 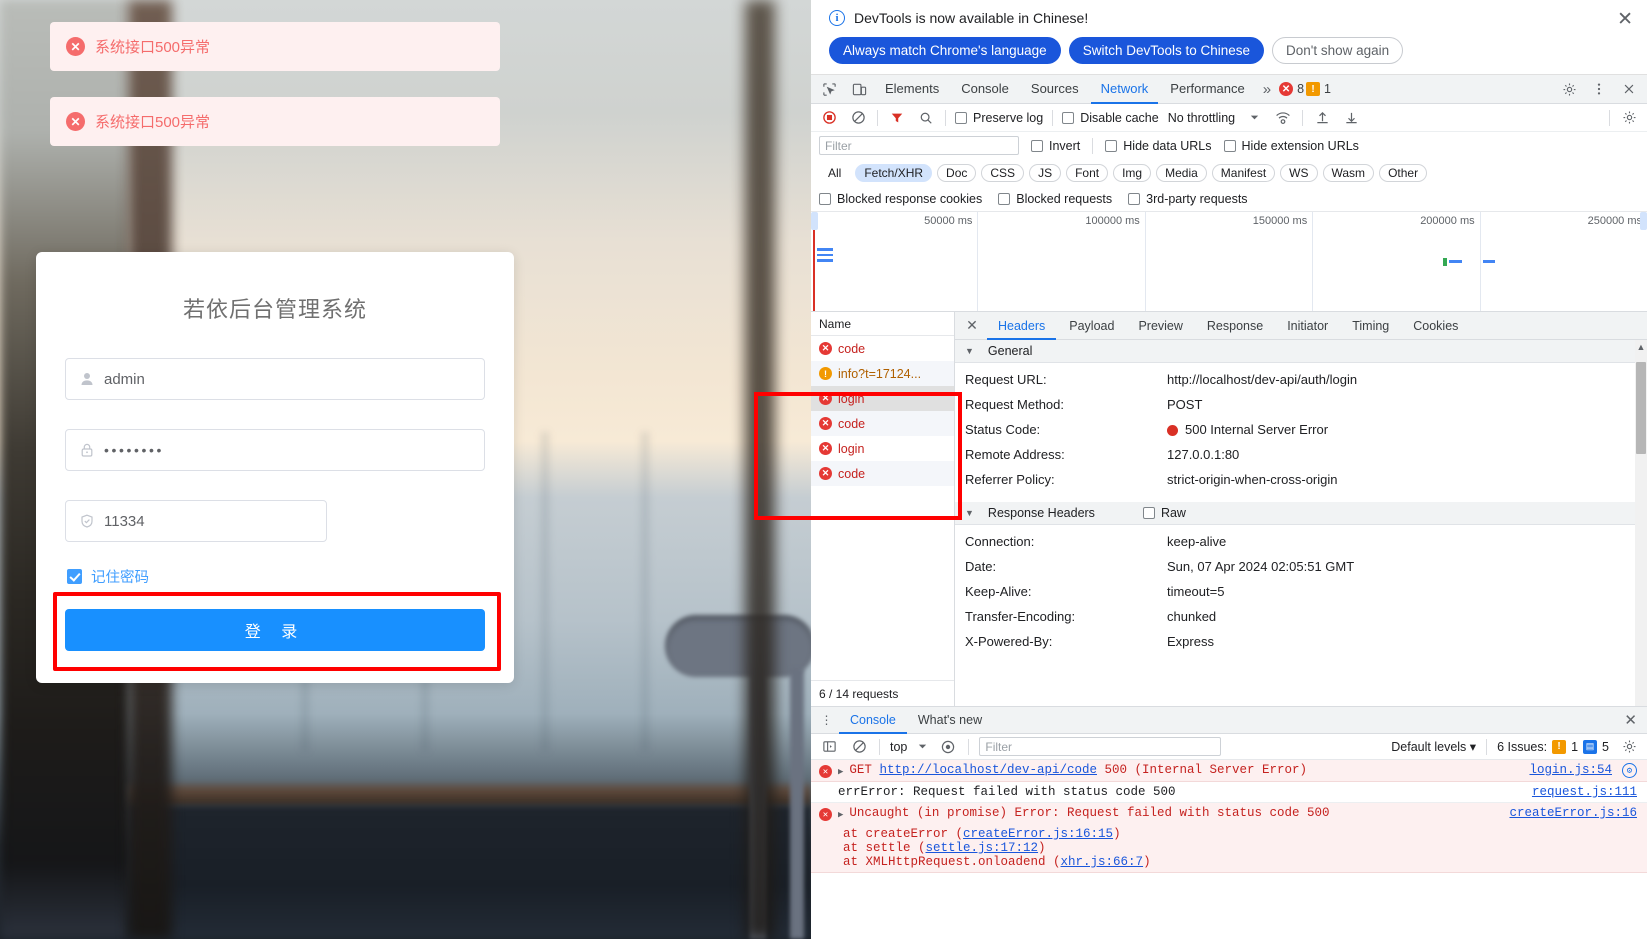 What do you see at coordinates (1291, 146) in the screenshot?
I see `hide-extension-urls-checkbox: Hide extension URLs` at bounding box center [1291, 146].